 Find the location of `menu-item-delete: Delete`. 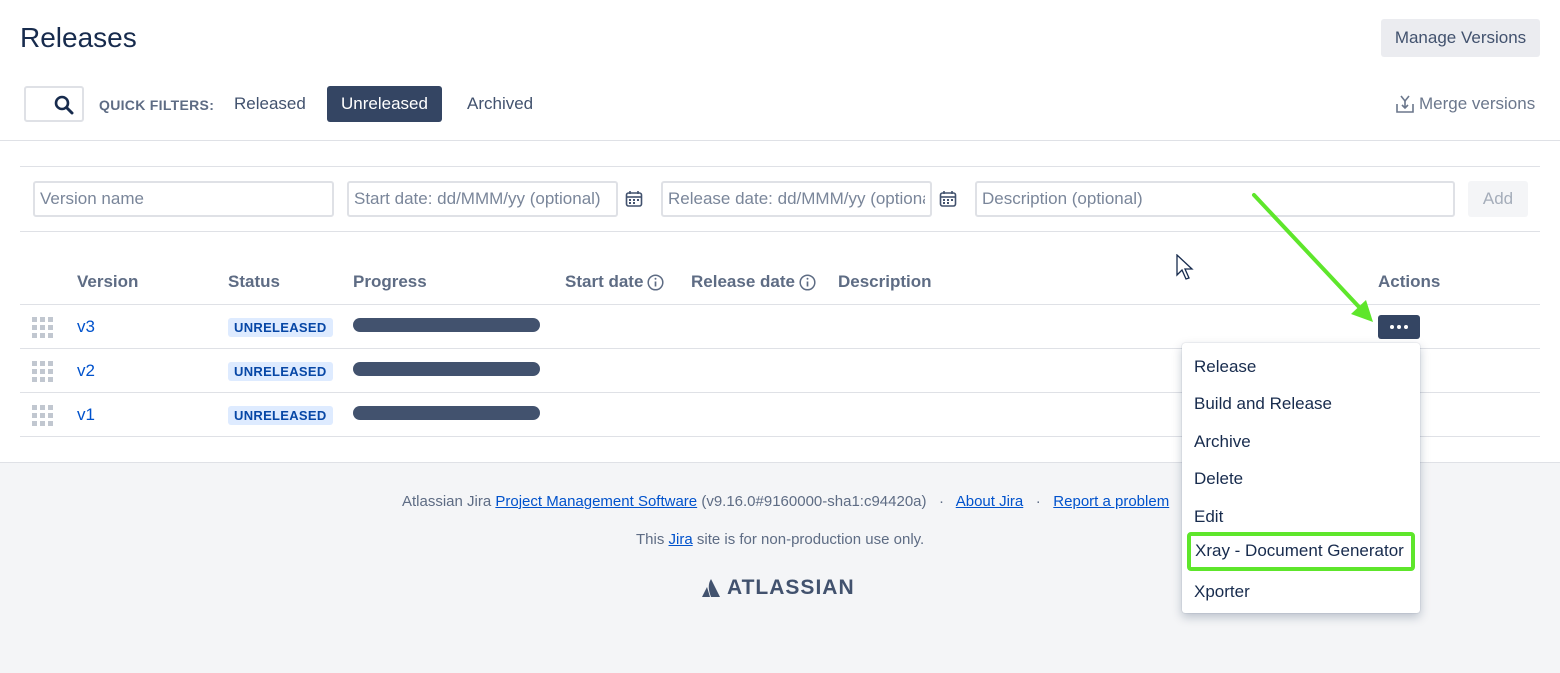

menu-item-delete: Delete is located at coordinates (1301, 478).